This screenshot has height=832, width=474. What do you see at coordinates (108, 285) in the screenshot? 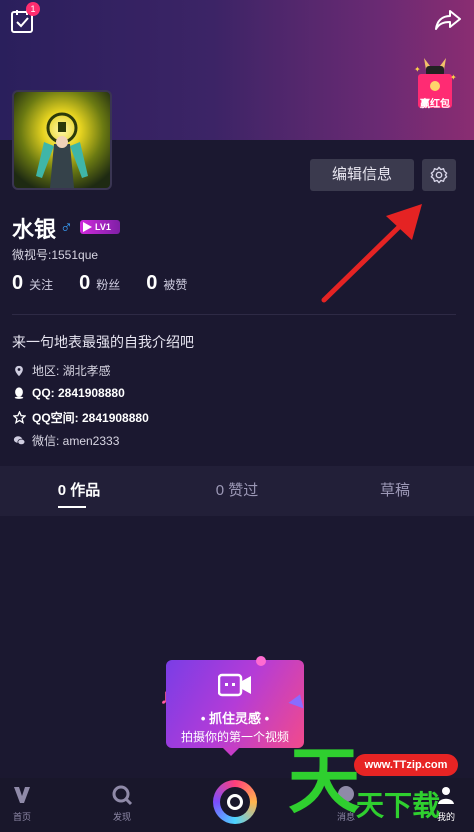
I see `stat-label: 粉丝` at bounding box center [108, 285].